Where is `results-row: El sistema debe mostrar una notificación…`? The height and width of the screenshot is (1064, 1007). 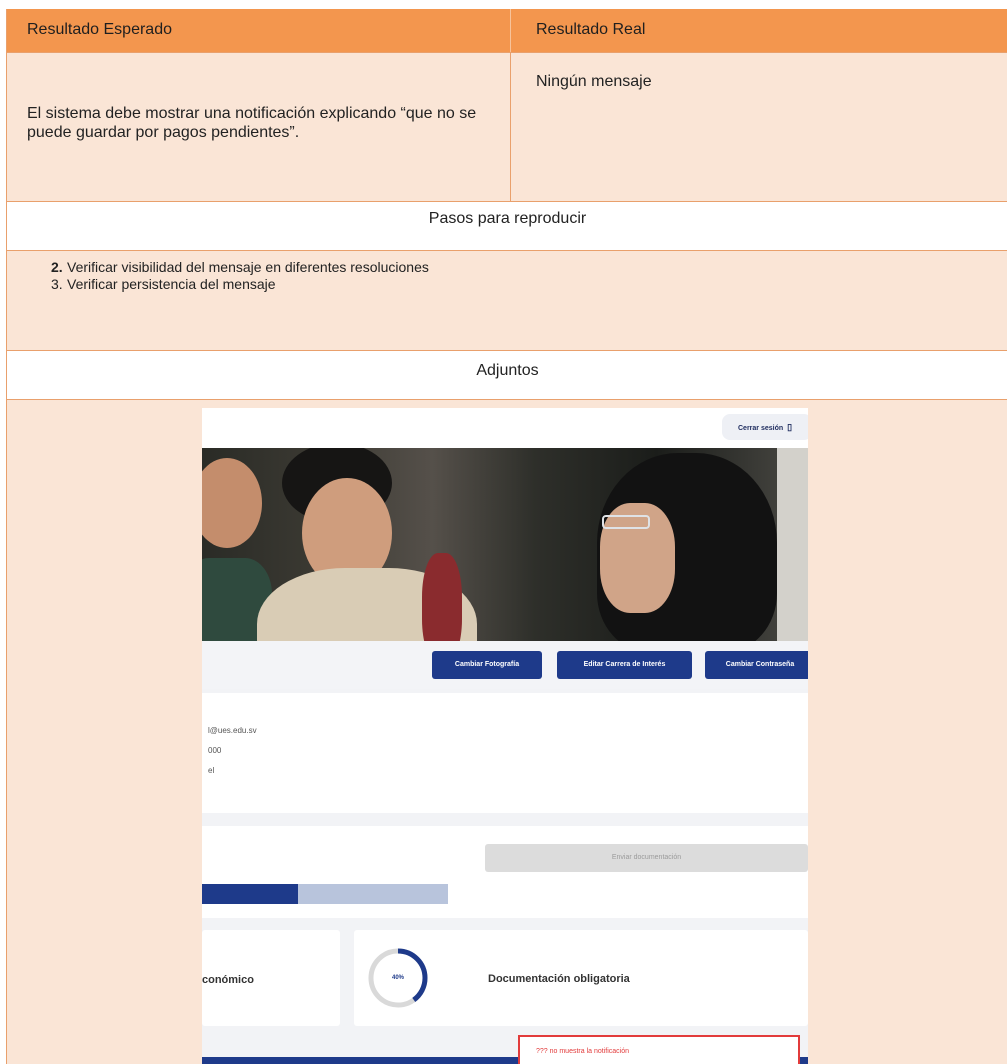 results-row: El sistema debe mostrar una notificación… is located at coordinates (507, 127).